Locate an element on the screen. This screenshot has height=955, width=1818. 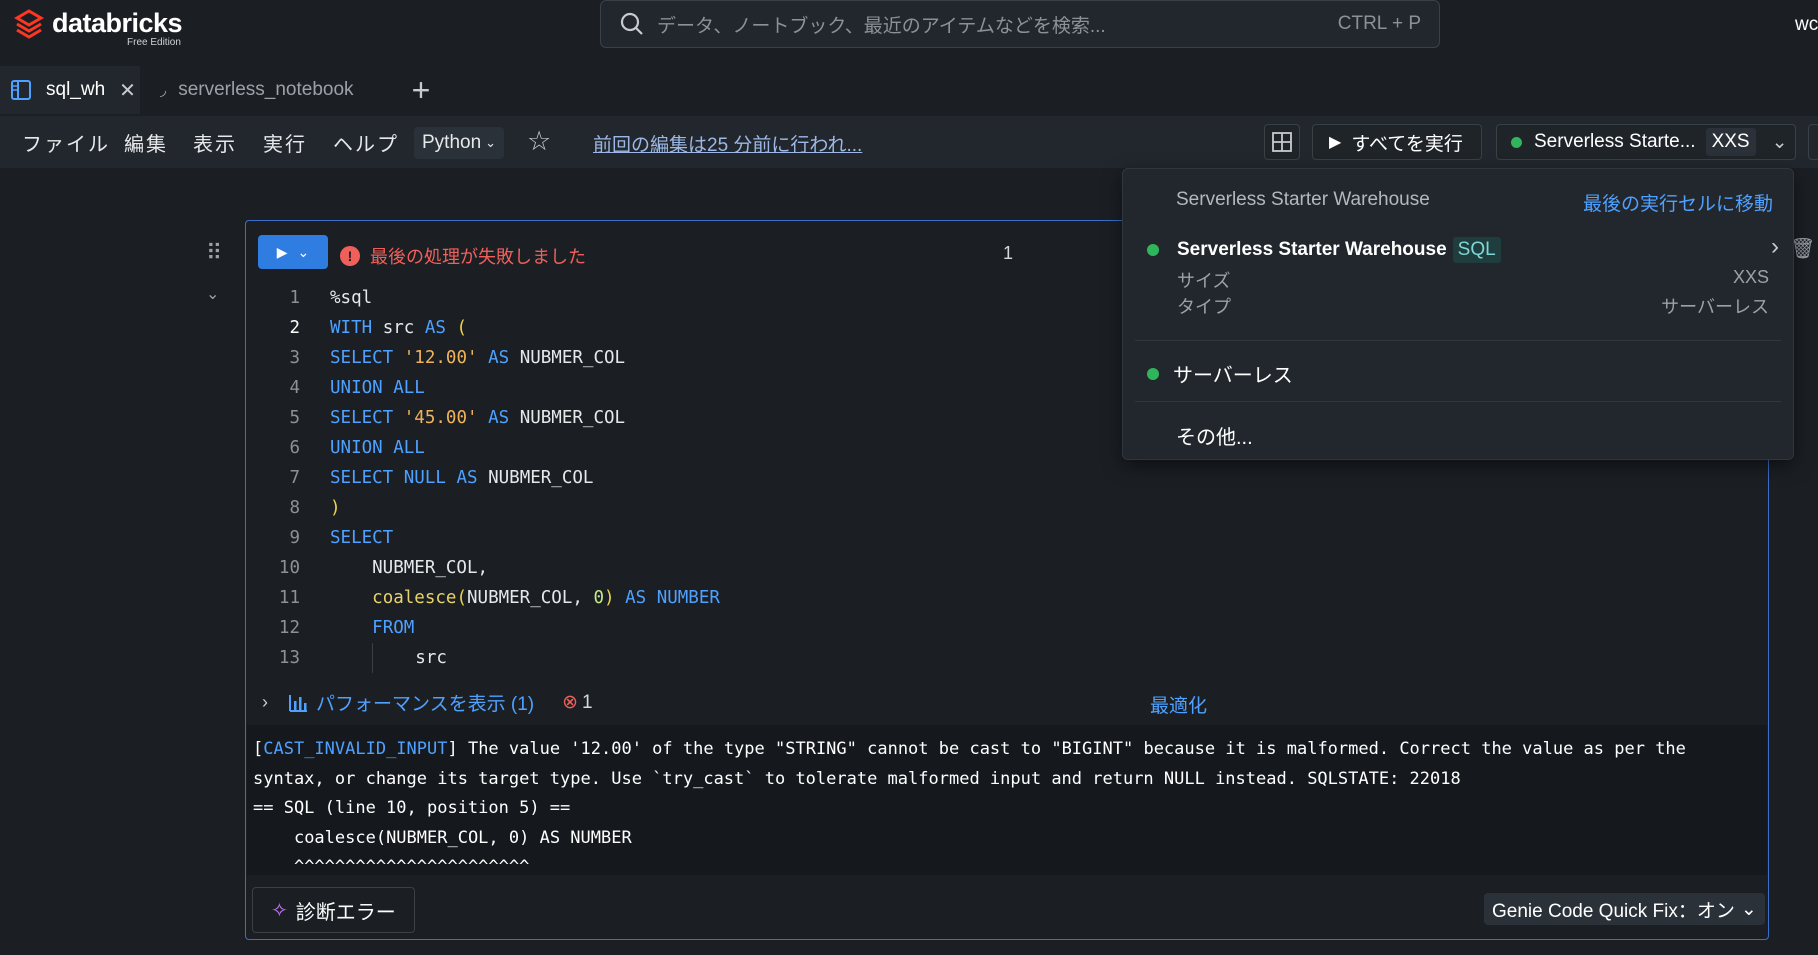
tab-label: sql_wh is located at coordinates (76, 89).